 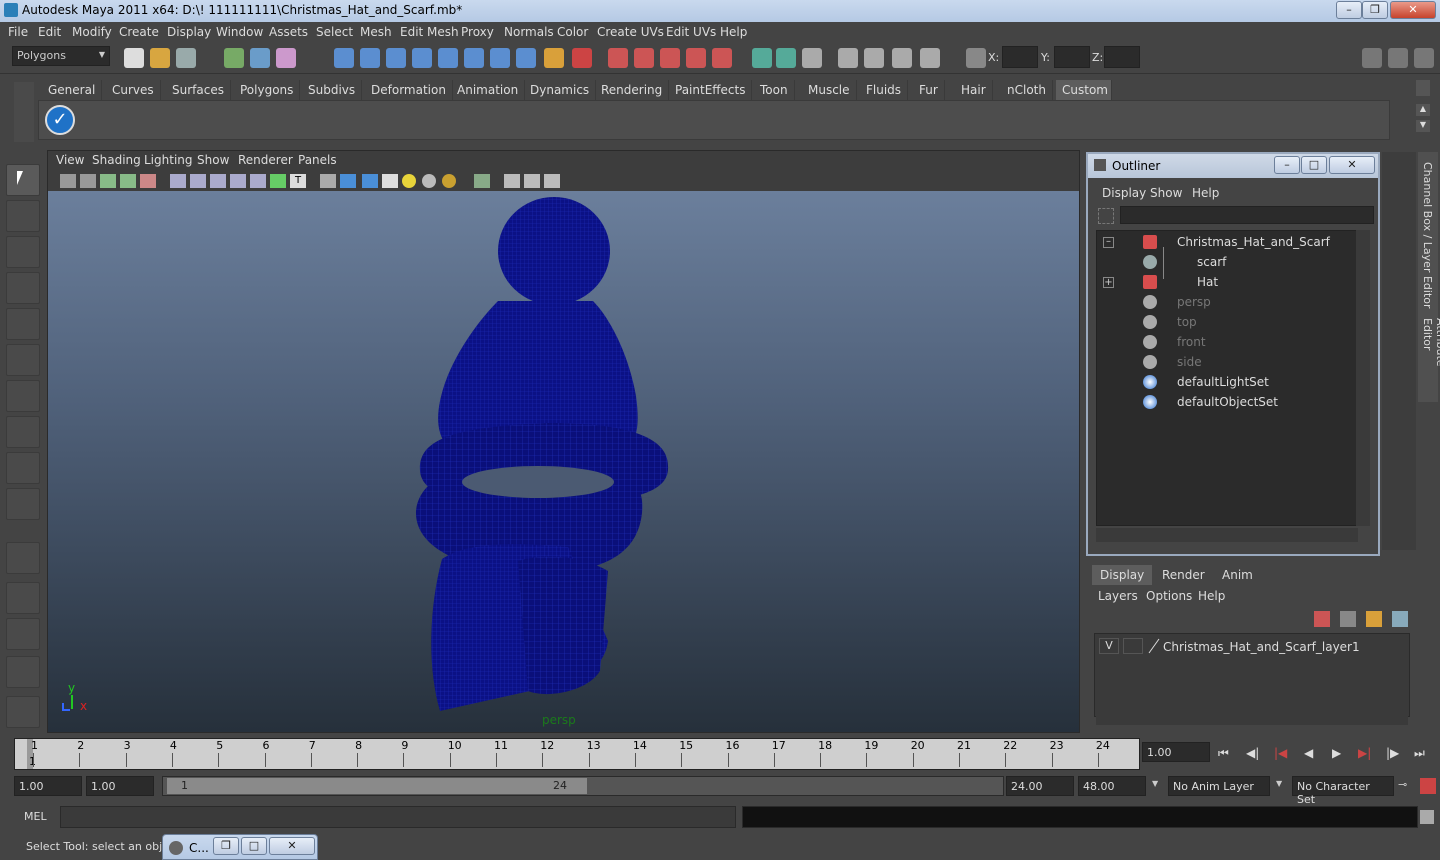 I want to click on step-forward-key-icon: ▶|, so click(x=1364, y=753).